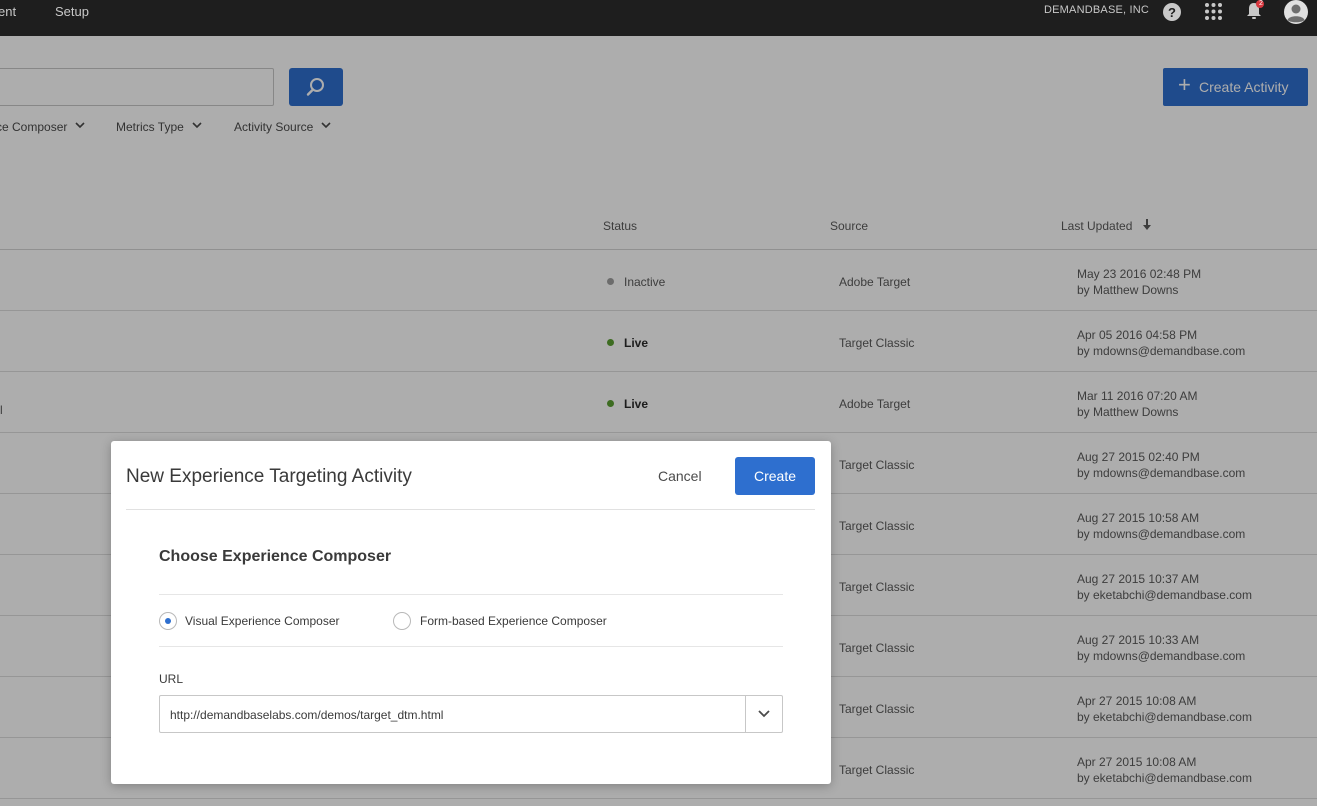  What do you see at coordinates (168, 621) in the screenshot?
I see `radio-visual-composer` at bounding box center [168, 621].